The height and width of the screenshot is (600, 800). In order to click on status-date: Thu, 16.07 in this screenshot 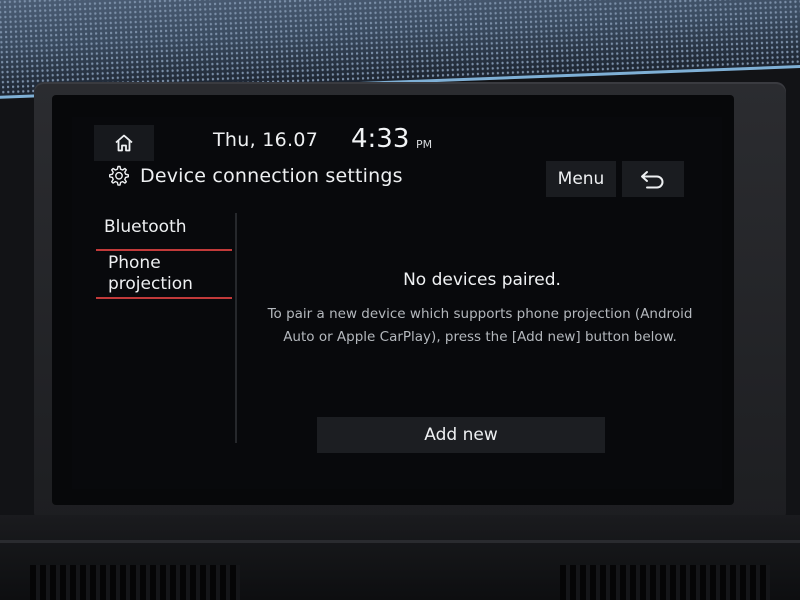, I will do `click(266, 140)`.